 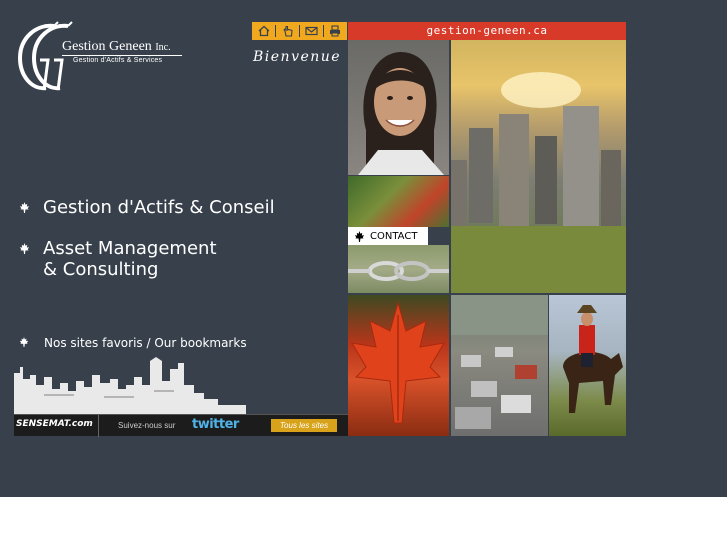 What do you see at coordinates (147, 425) in the screenshot?
I see `follow-us-text: Suivez-nous sur` at bounding box center [147, 425].